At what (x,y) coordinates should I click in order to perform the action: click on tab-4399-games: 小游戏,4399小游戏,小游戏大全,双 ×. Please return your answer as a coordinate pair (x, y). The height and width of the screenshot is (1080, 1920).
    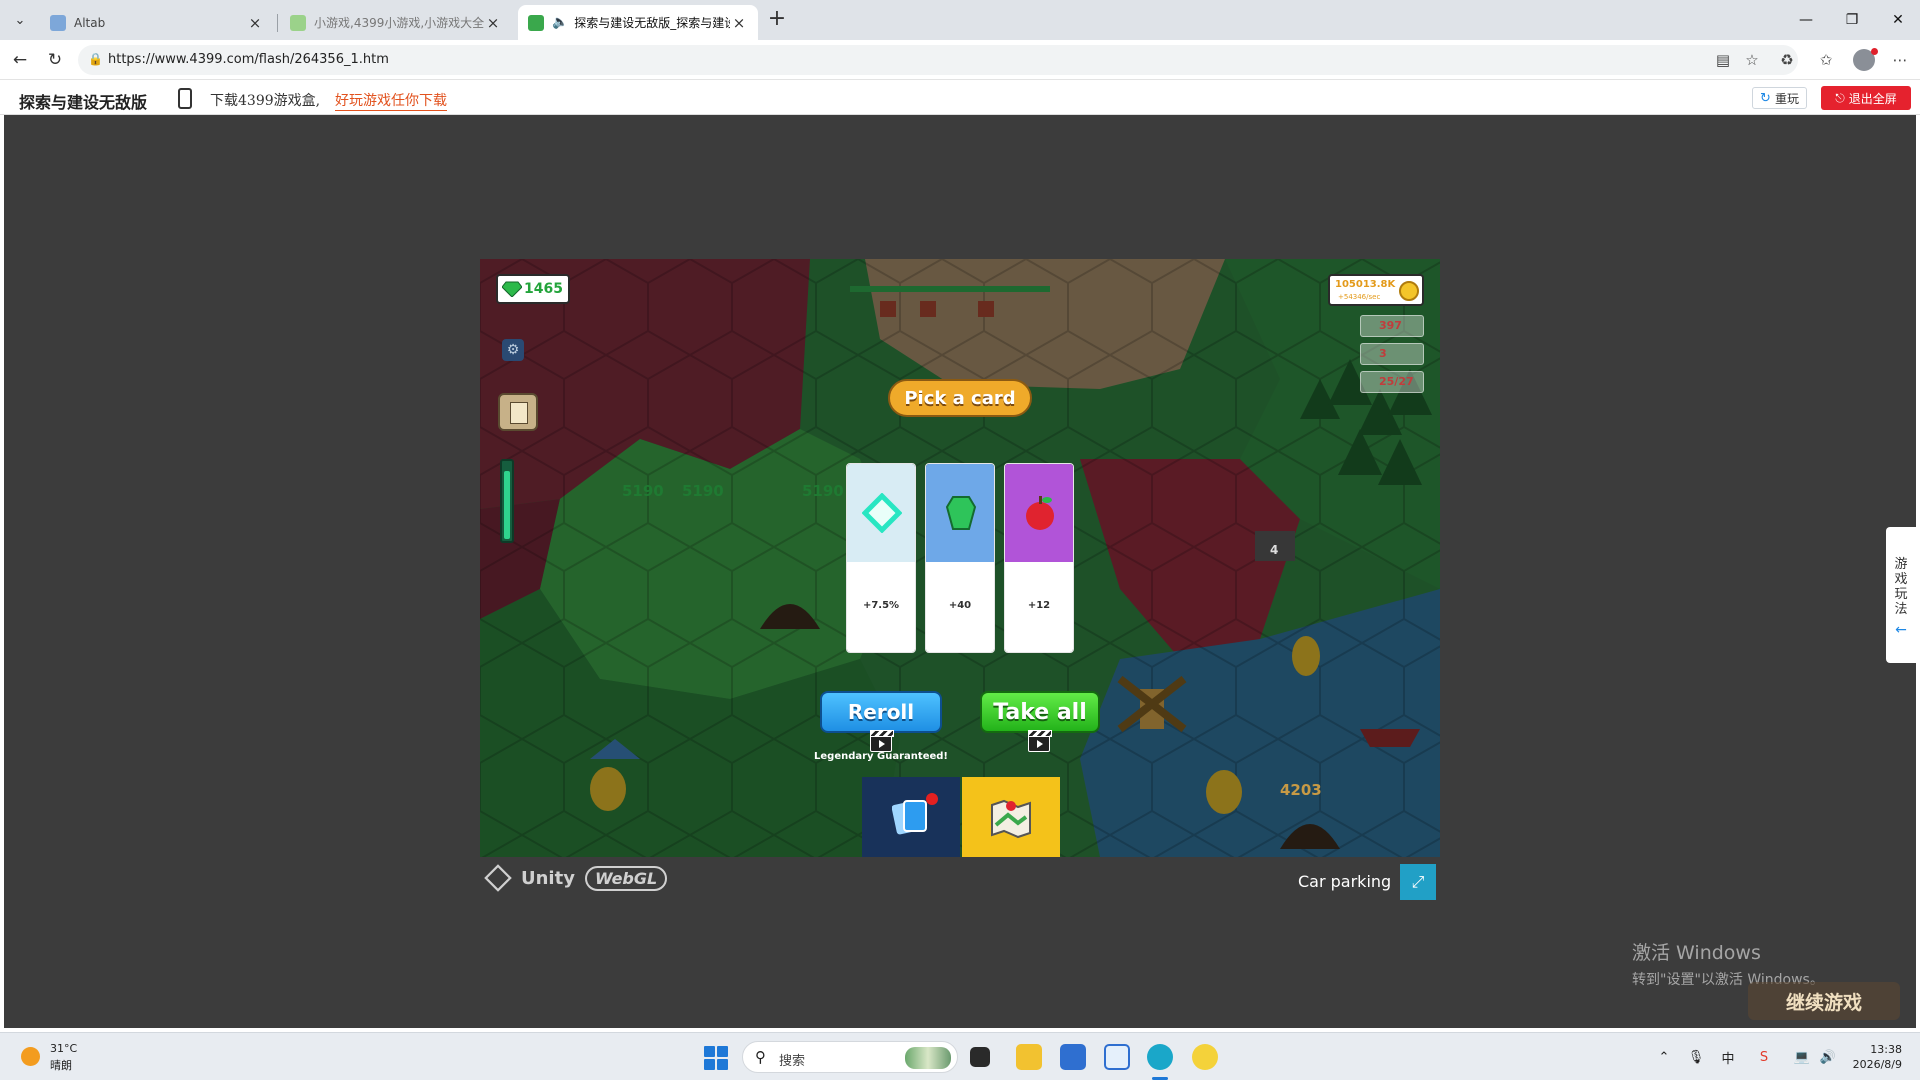
    Looking at the image, I should click on (396, 22).